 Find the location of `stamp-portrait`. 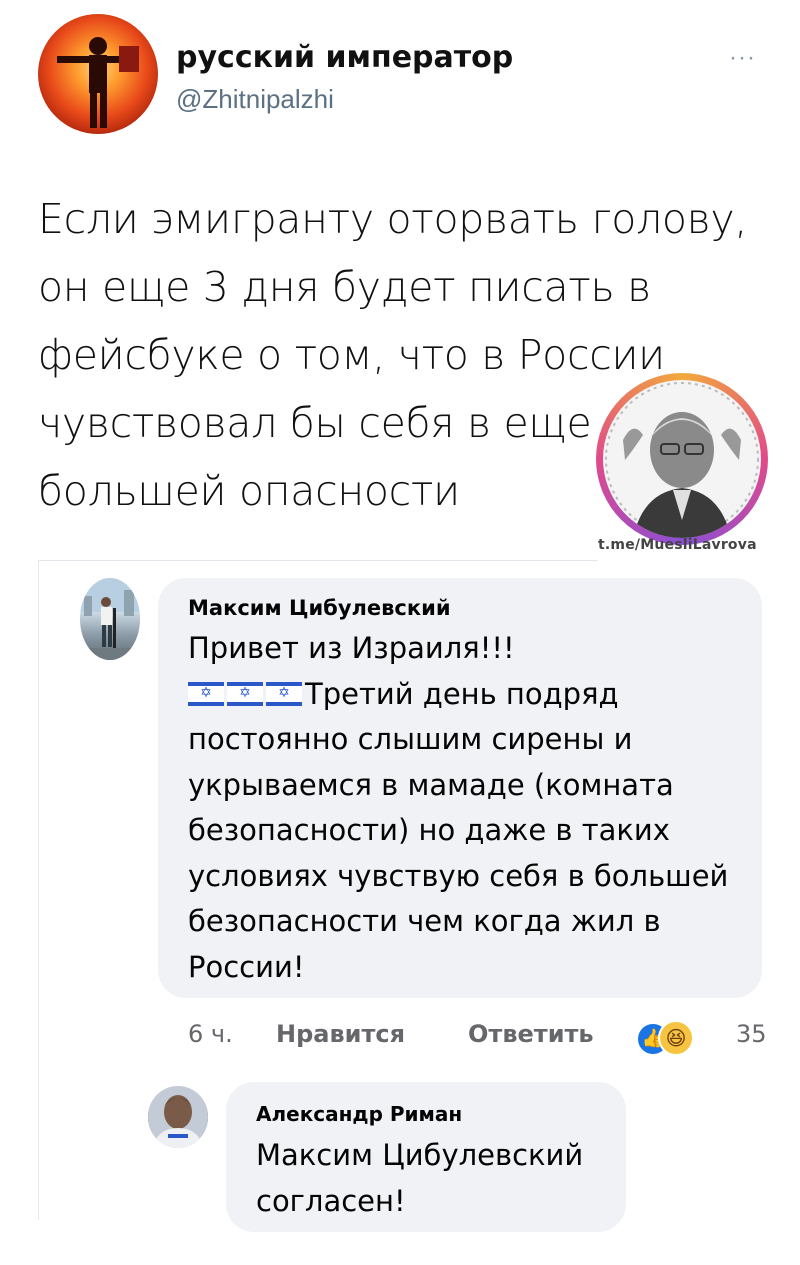

stamp-portrait is located at coordinates (682, 459).